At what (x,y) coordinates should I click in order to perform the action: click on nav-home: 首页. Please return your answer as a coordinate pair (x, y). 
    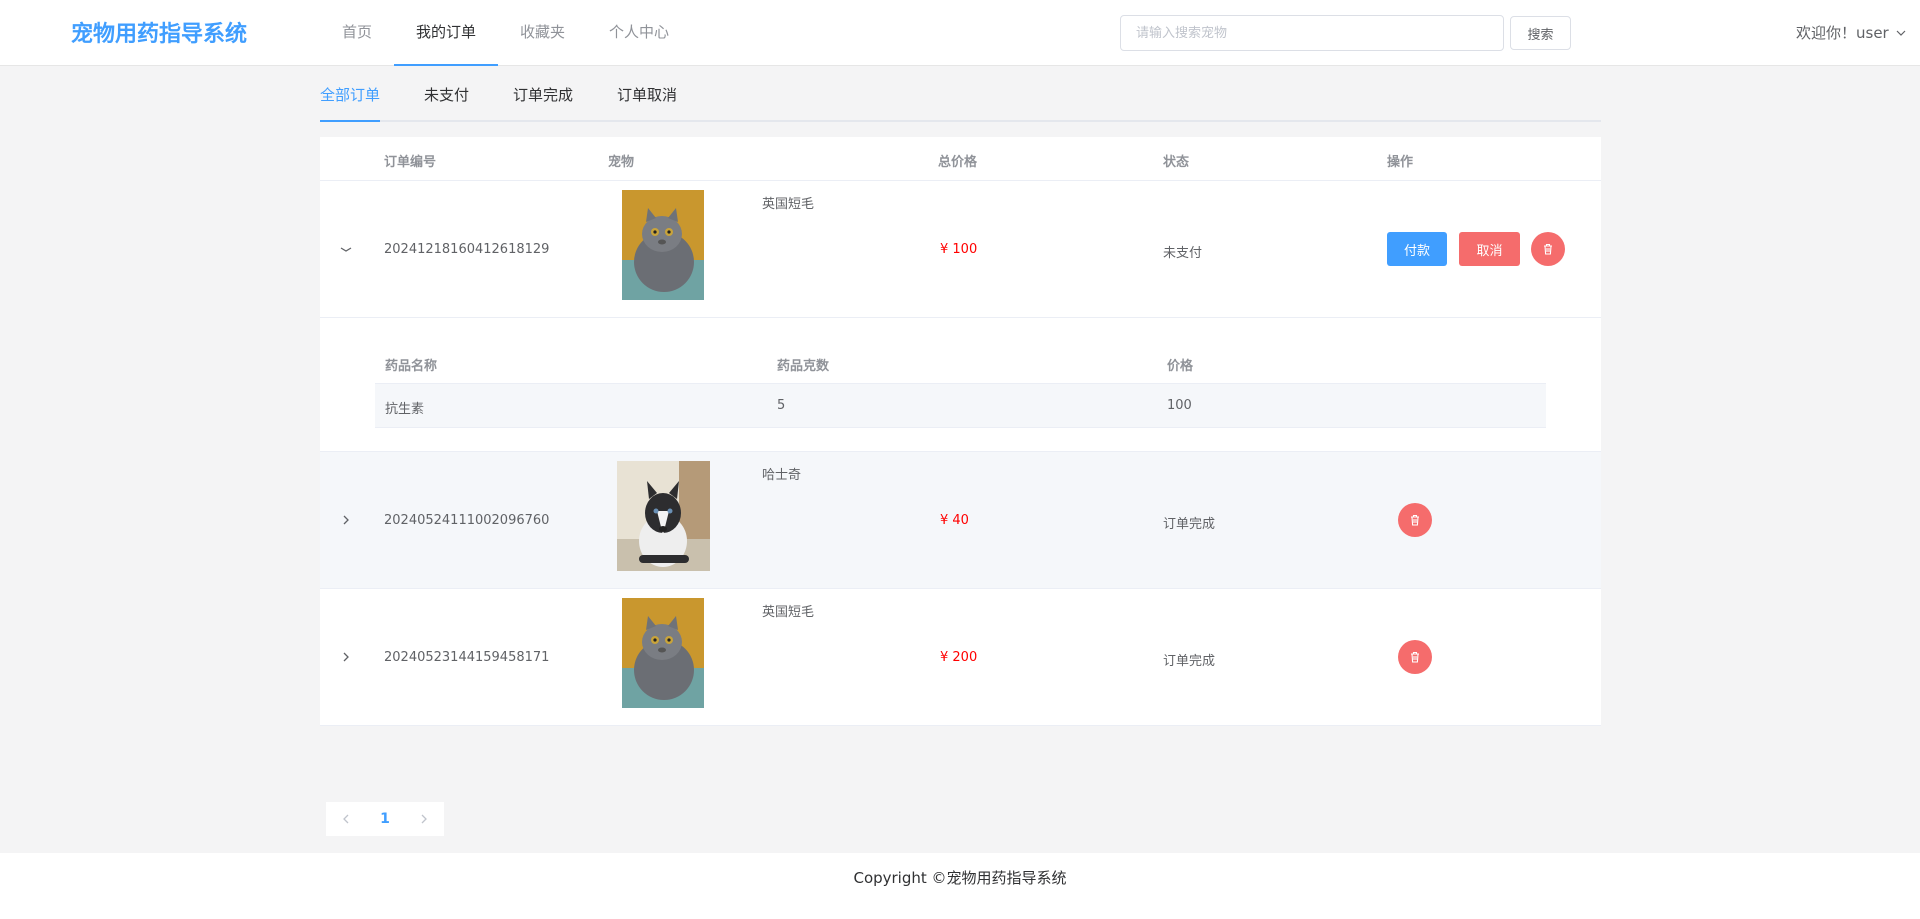
    Looking at the image, I should click on (357, 33).